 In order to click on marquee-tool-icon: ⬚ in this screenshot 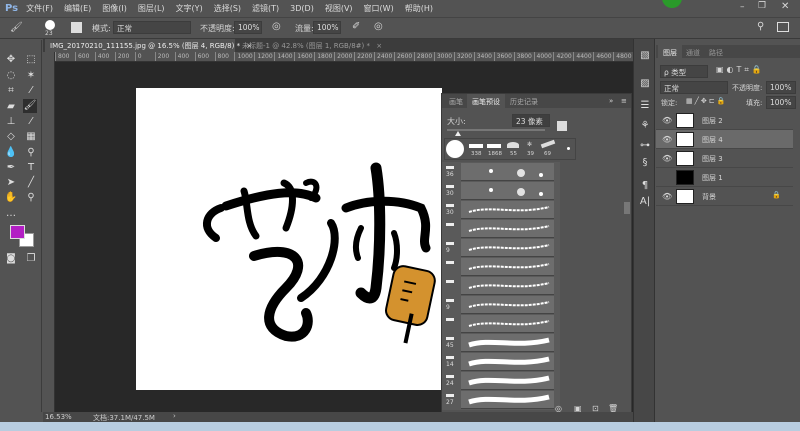, I will do `click(31, 60)`.